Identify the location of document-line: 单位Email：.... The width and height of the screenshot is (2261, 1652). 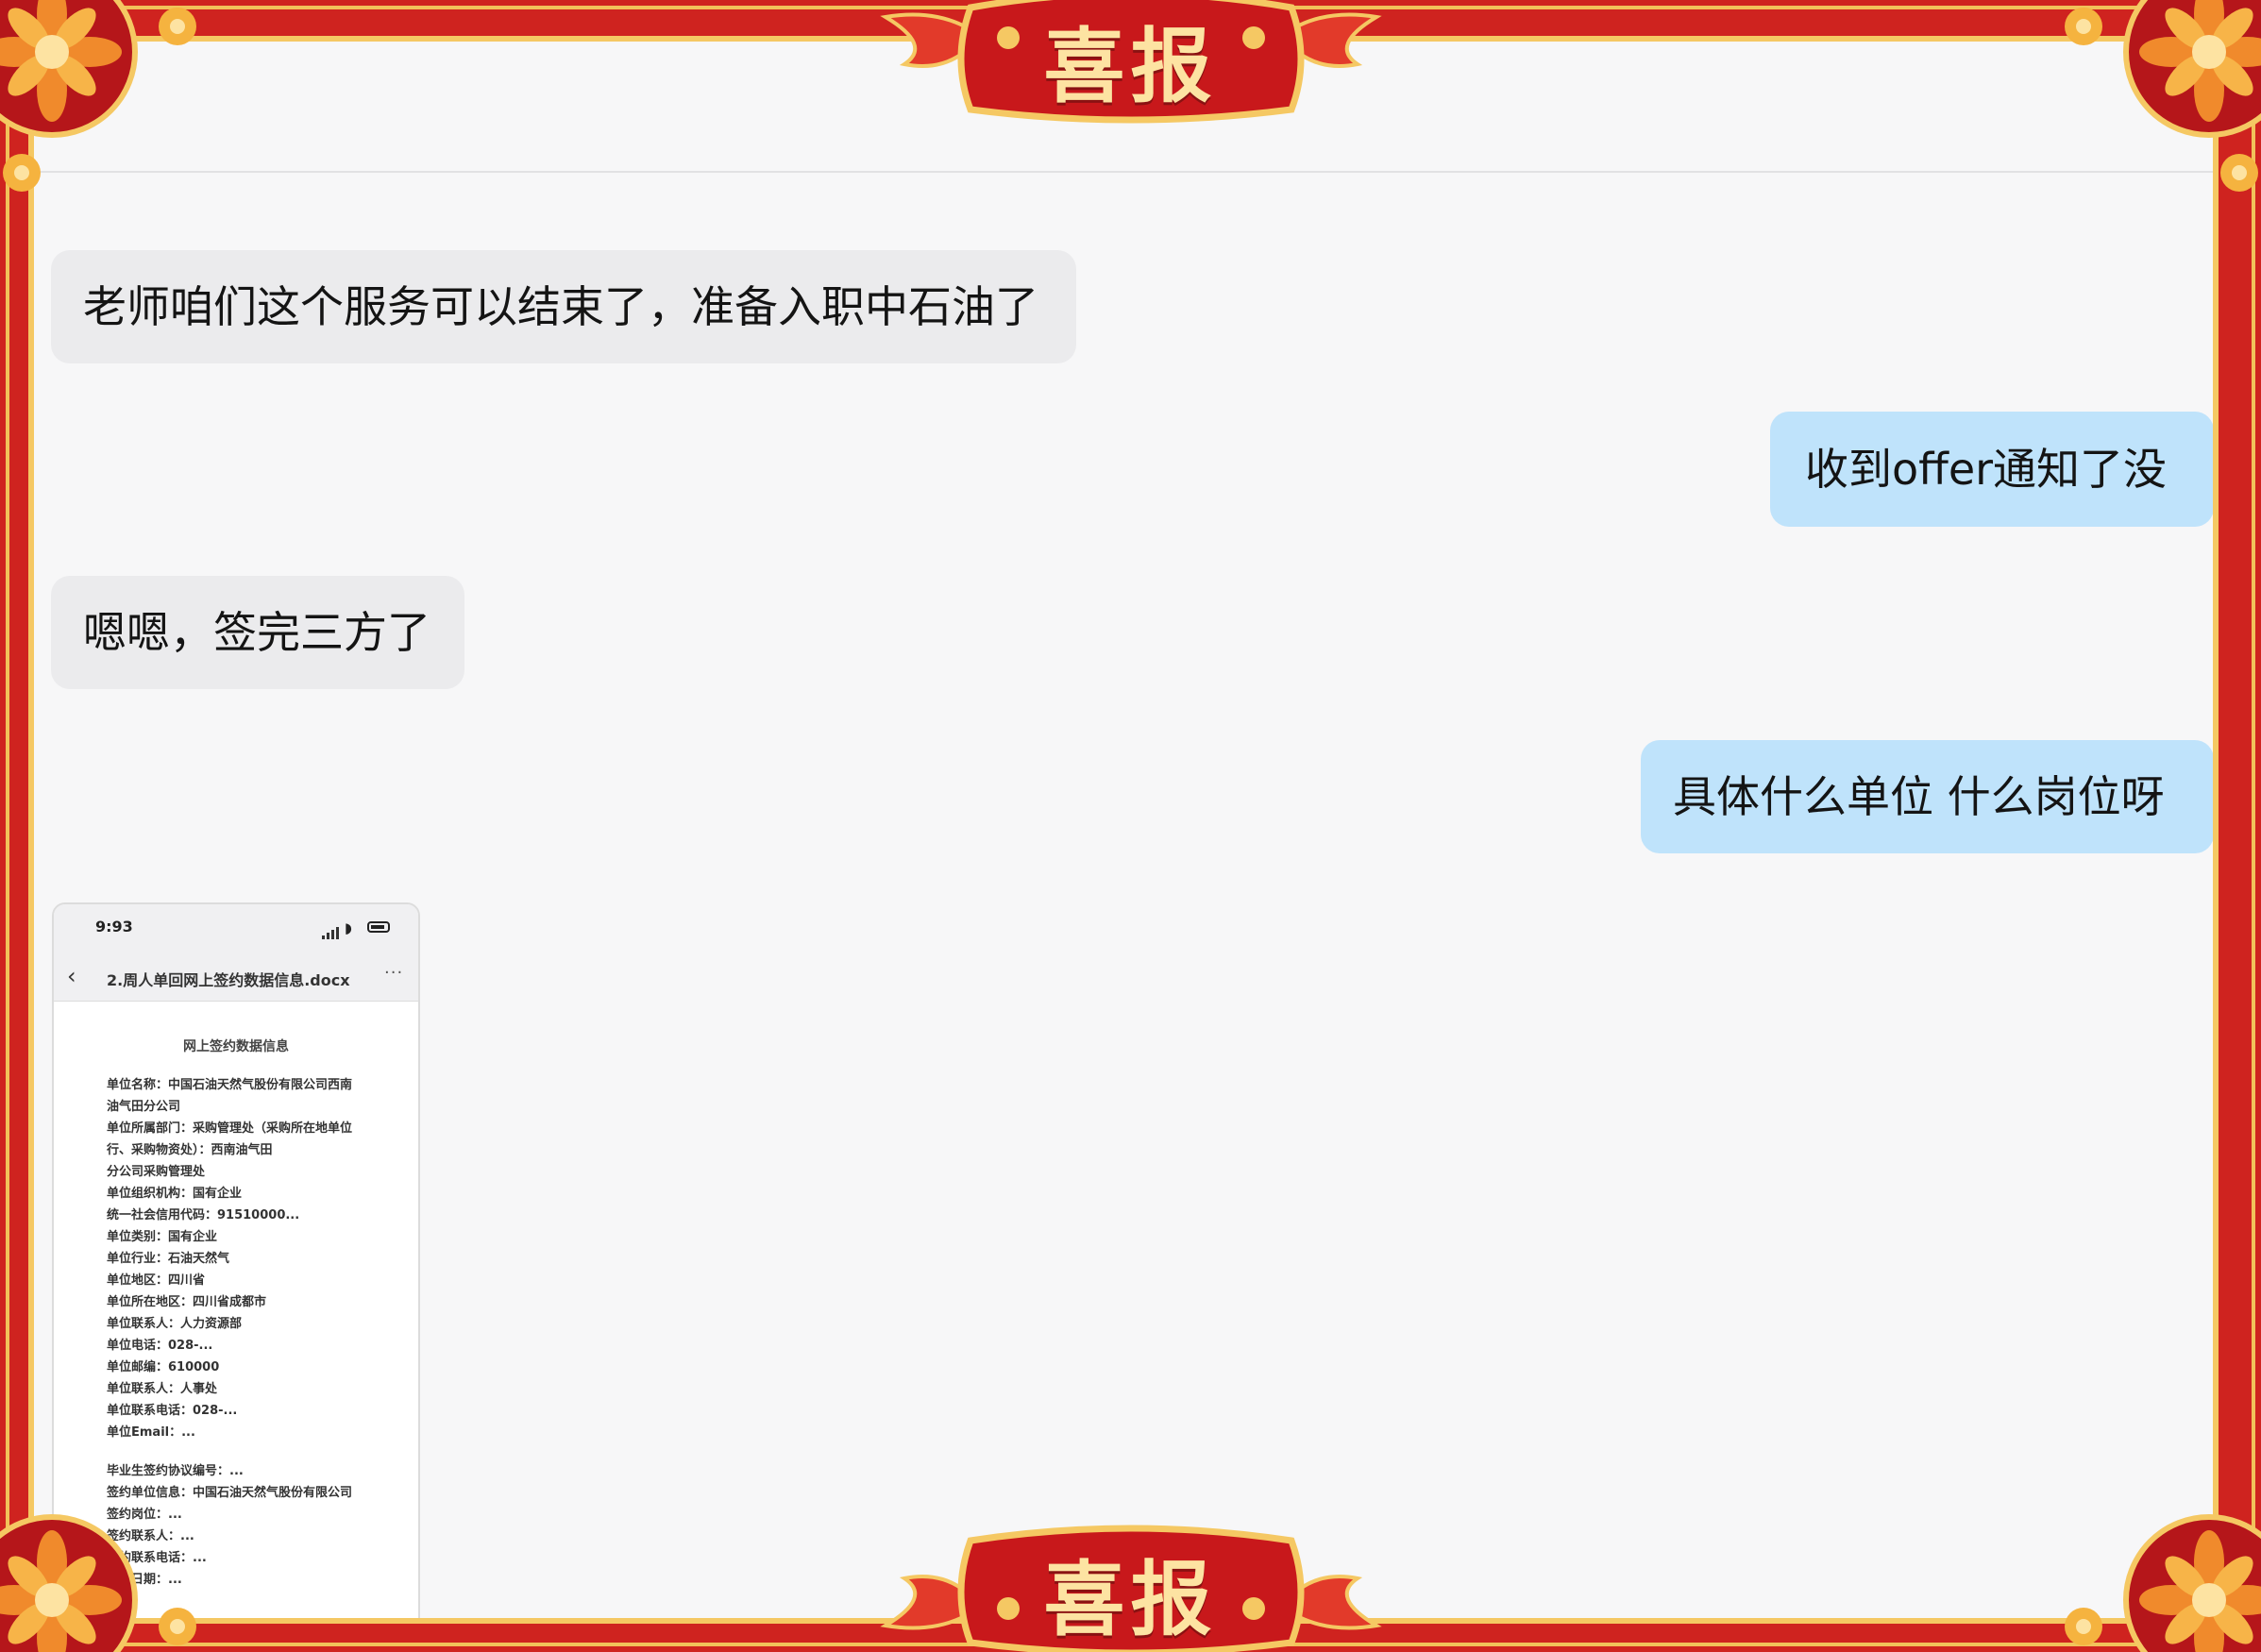
(151, 1432).